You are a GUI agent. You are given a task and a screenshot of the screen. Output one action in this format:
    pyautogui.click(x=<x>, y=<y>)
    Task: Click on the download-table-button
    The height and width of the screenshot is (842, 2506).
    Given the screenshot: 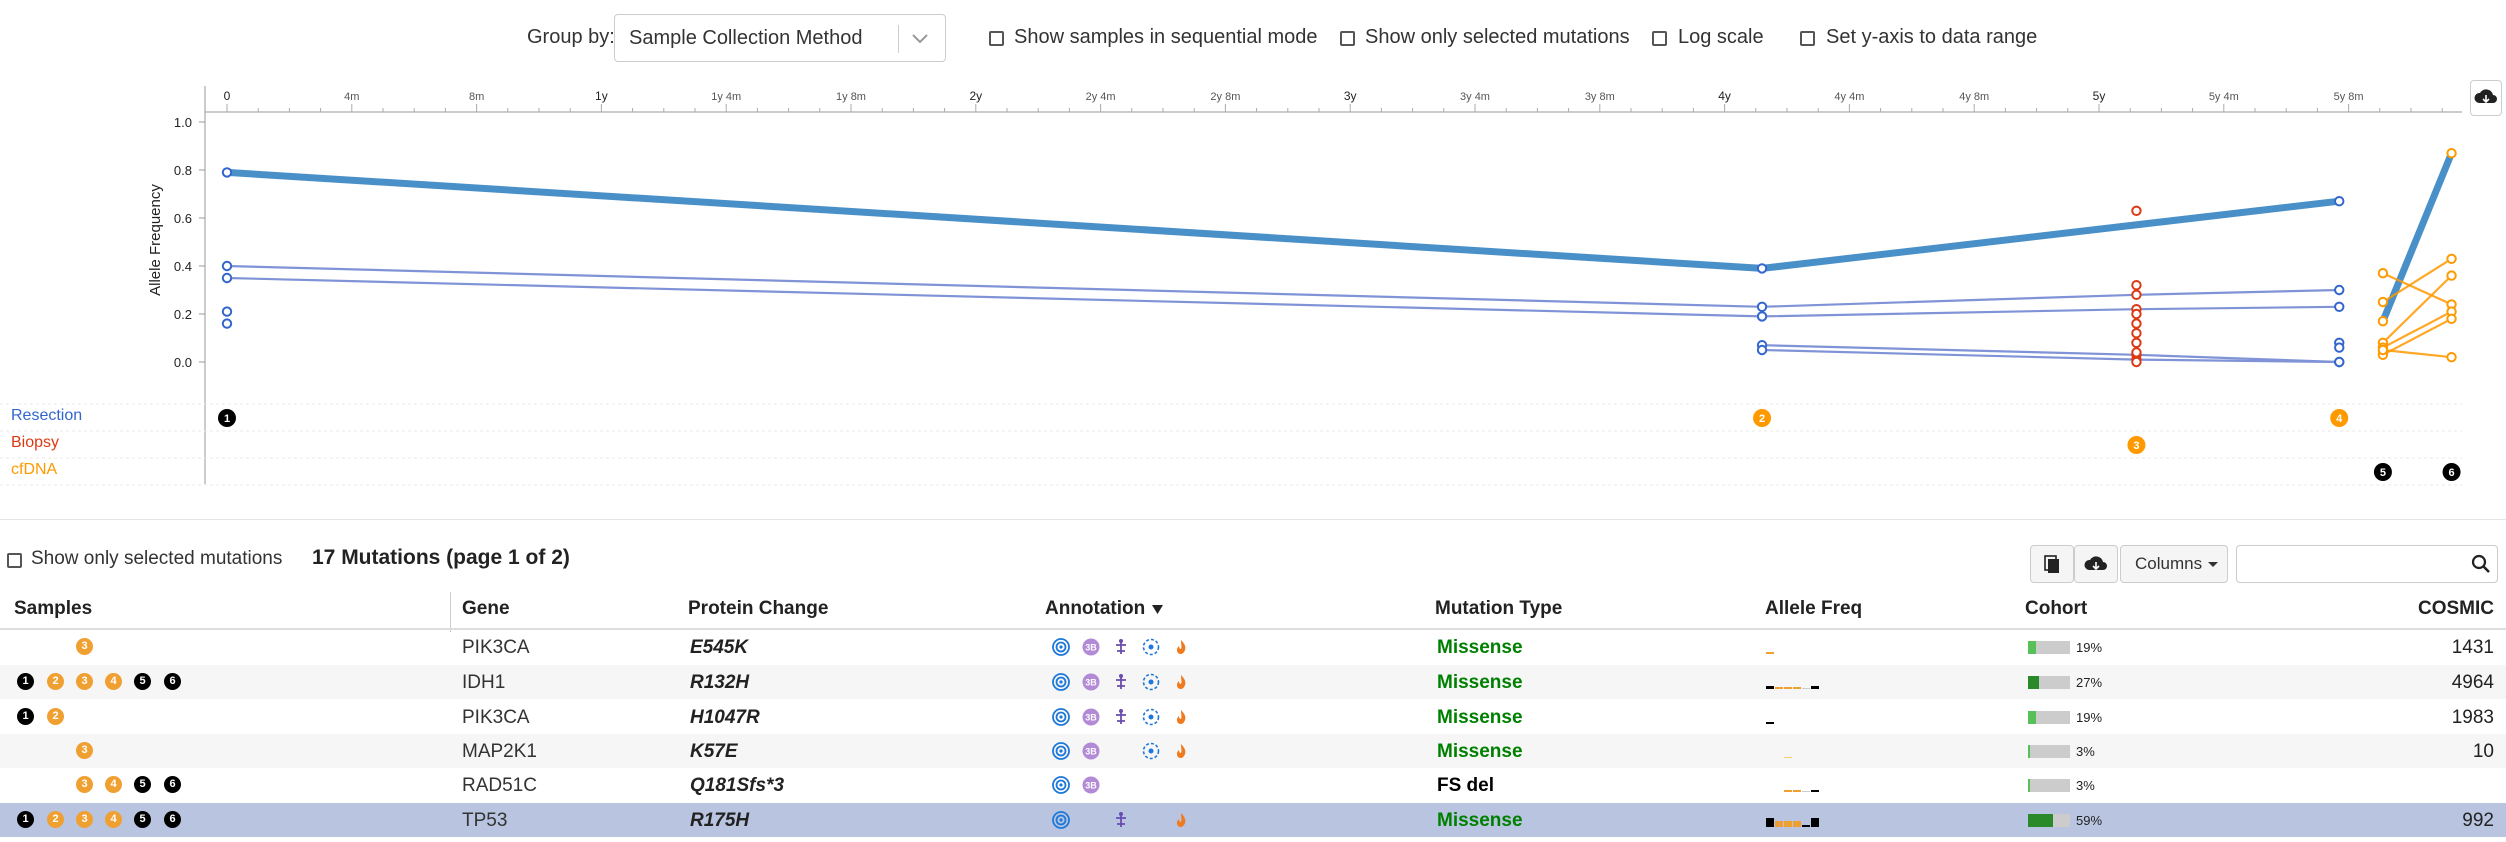 What is the action you would take?
    pyautogui.click(x=2096, y=564)
    